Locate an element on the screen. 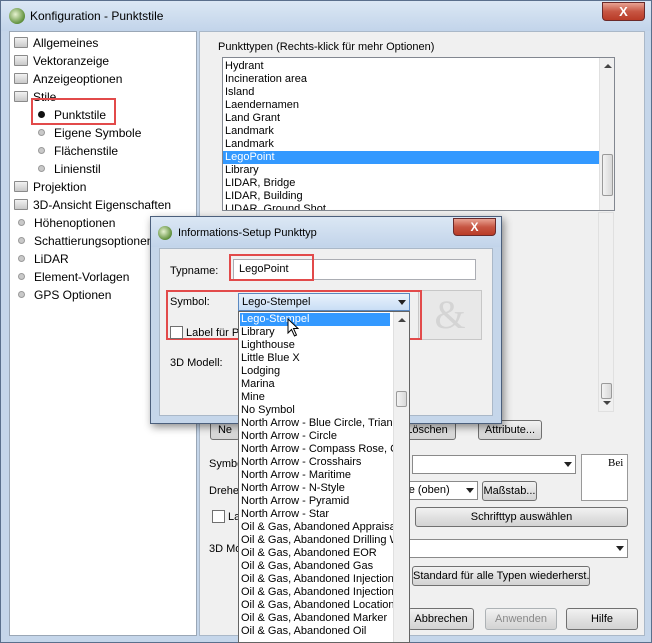 The width and height of the screenshot is (652, 643). dropdown-scrollbar is located at coordinates (401, 477).